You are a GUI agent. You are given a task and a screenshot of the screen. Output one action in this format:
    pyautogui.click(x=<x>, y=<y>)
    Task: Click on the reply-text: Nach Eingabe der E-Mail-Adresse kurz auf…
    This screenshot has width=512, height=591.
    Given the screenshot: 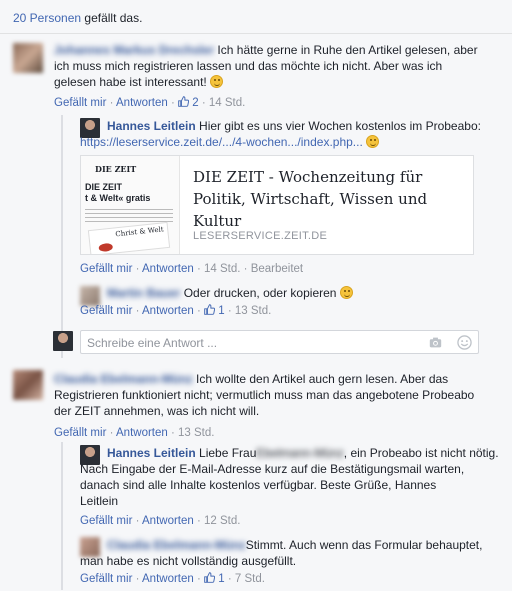 What is the action you would take?
    pyautogui.click(x=272, y=469)
    